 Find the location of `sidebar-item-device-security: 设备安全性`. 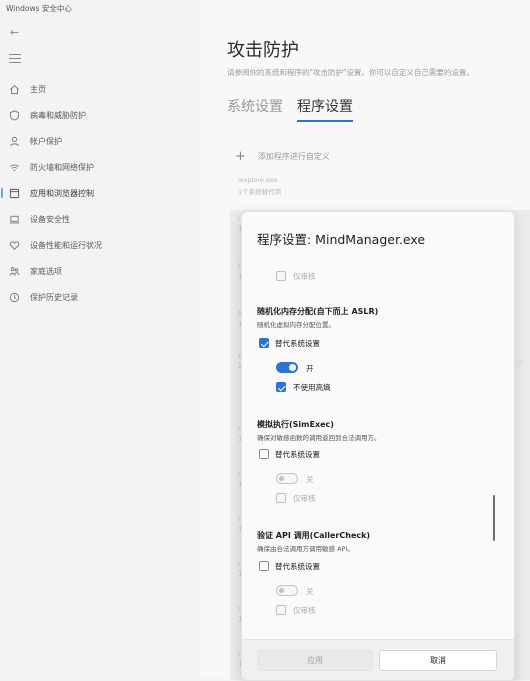

sidebar-item-device-security: 设备安全性 is located at coordinates (100, 219).